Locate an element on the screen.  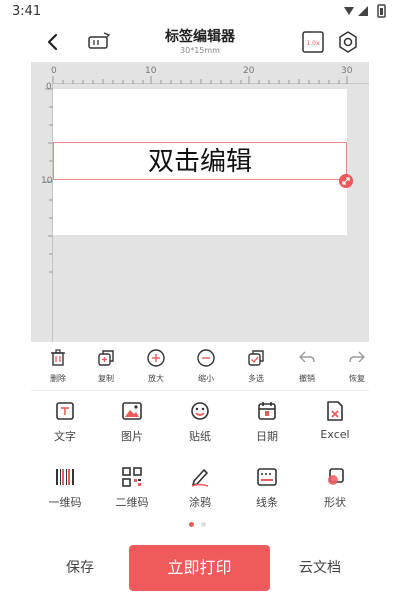
insert-sticker-button: 贴纸 is located at coordinates (200, 425).